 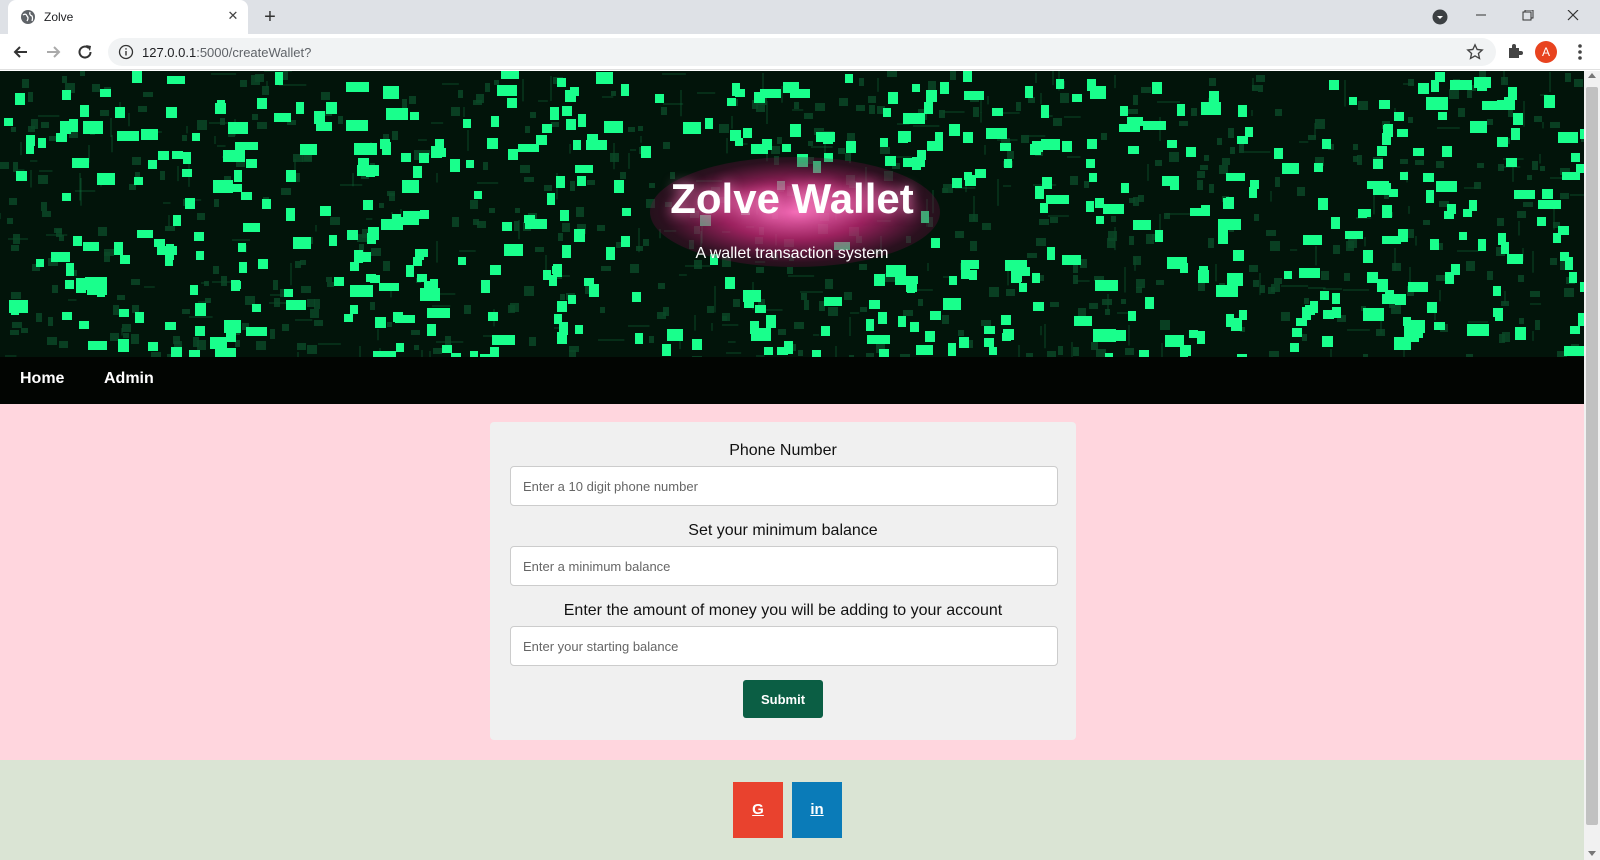 What do you see at coordinates (1527, 15) in the screenshot?
I see `window-controls` at bounding box center [1527, 15].